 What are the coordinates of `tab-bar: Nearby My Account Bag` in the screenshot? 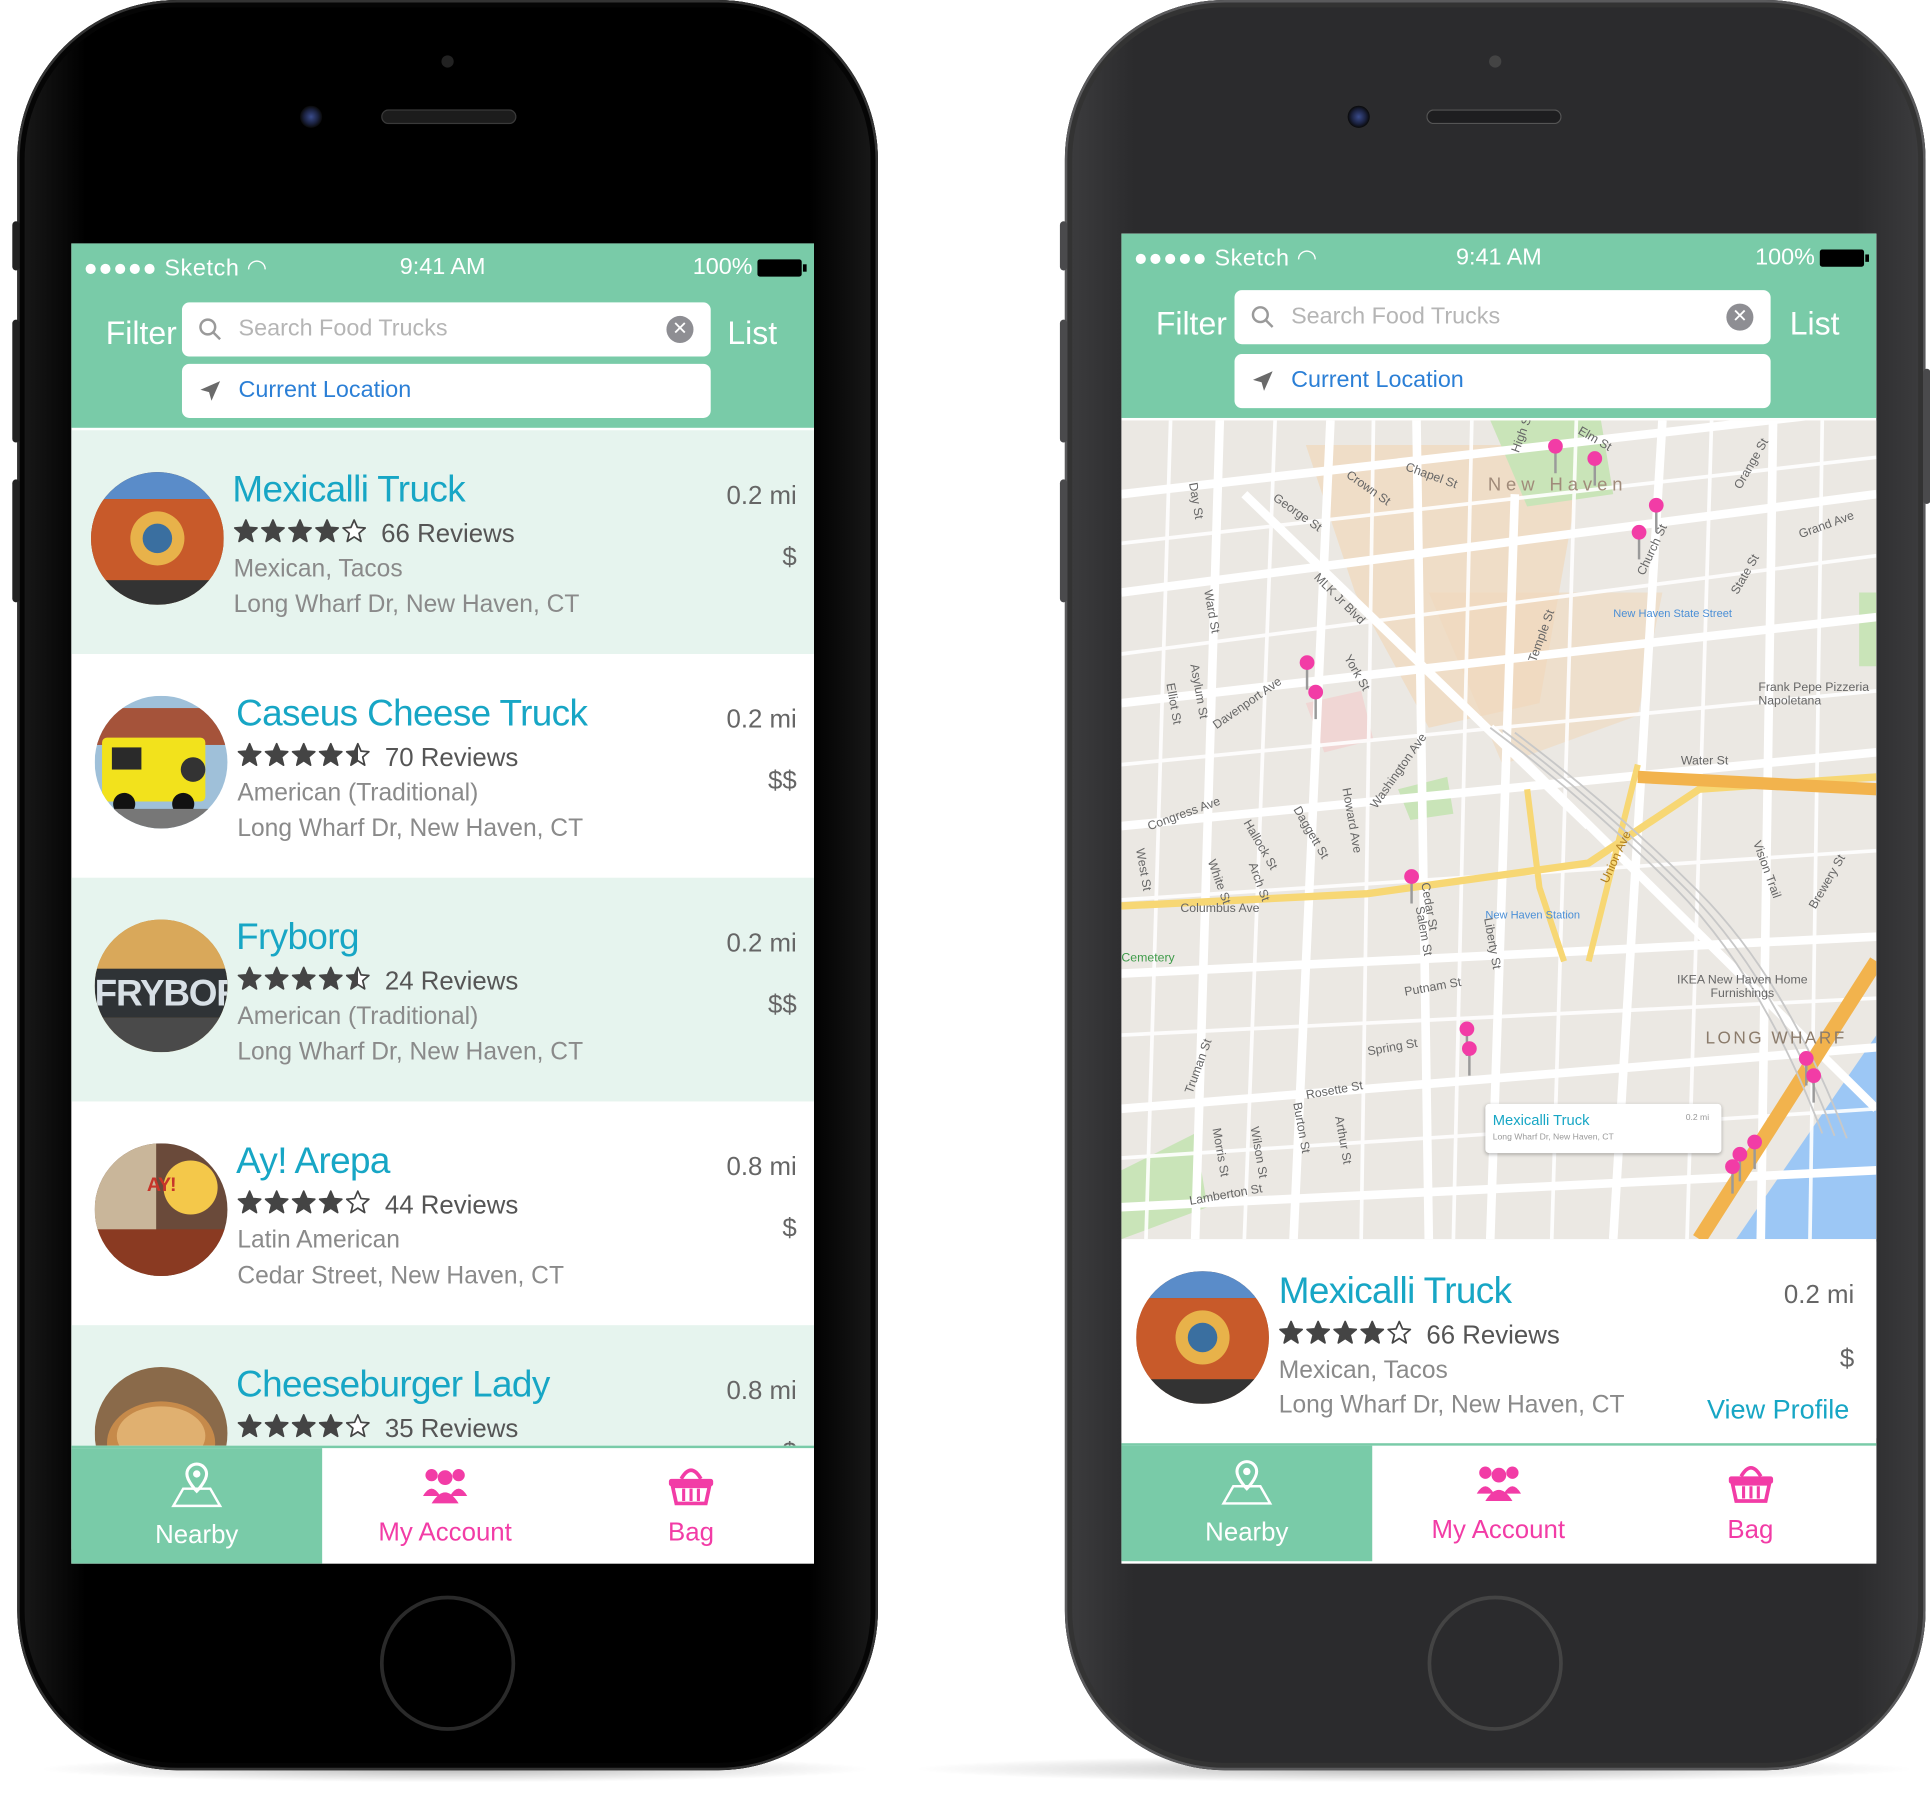 It's located at (442, 1504).